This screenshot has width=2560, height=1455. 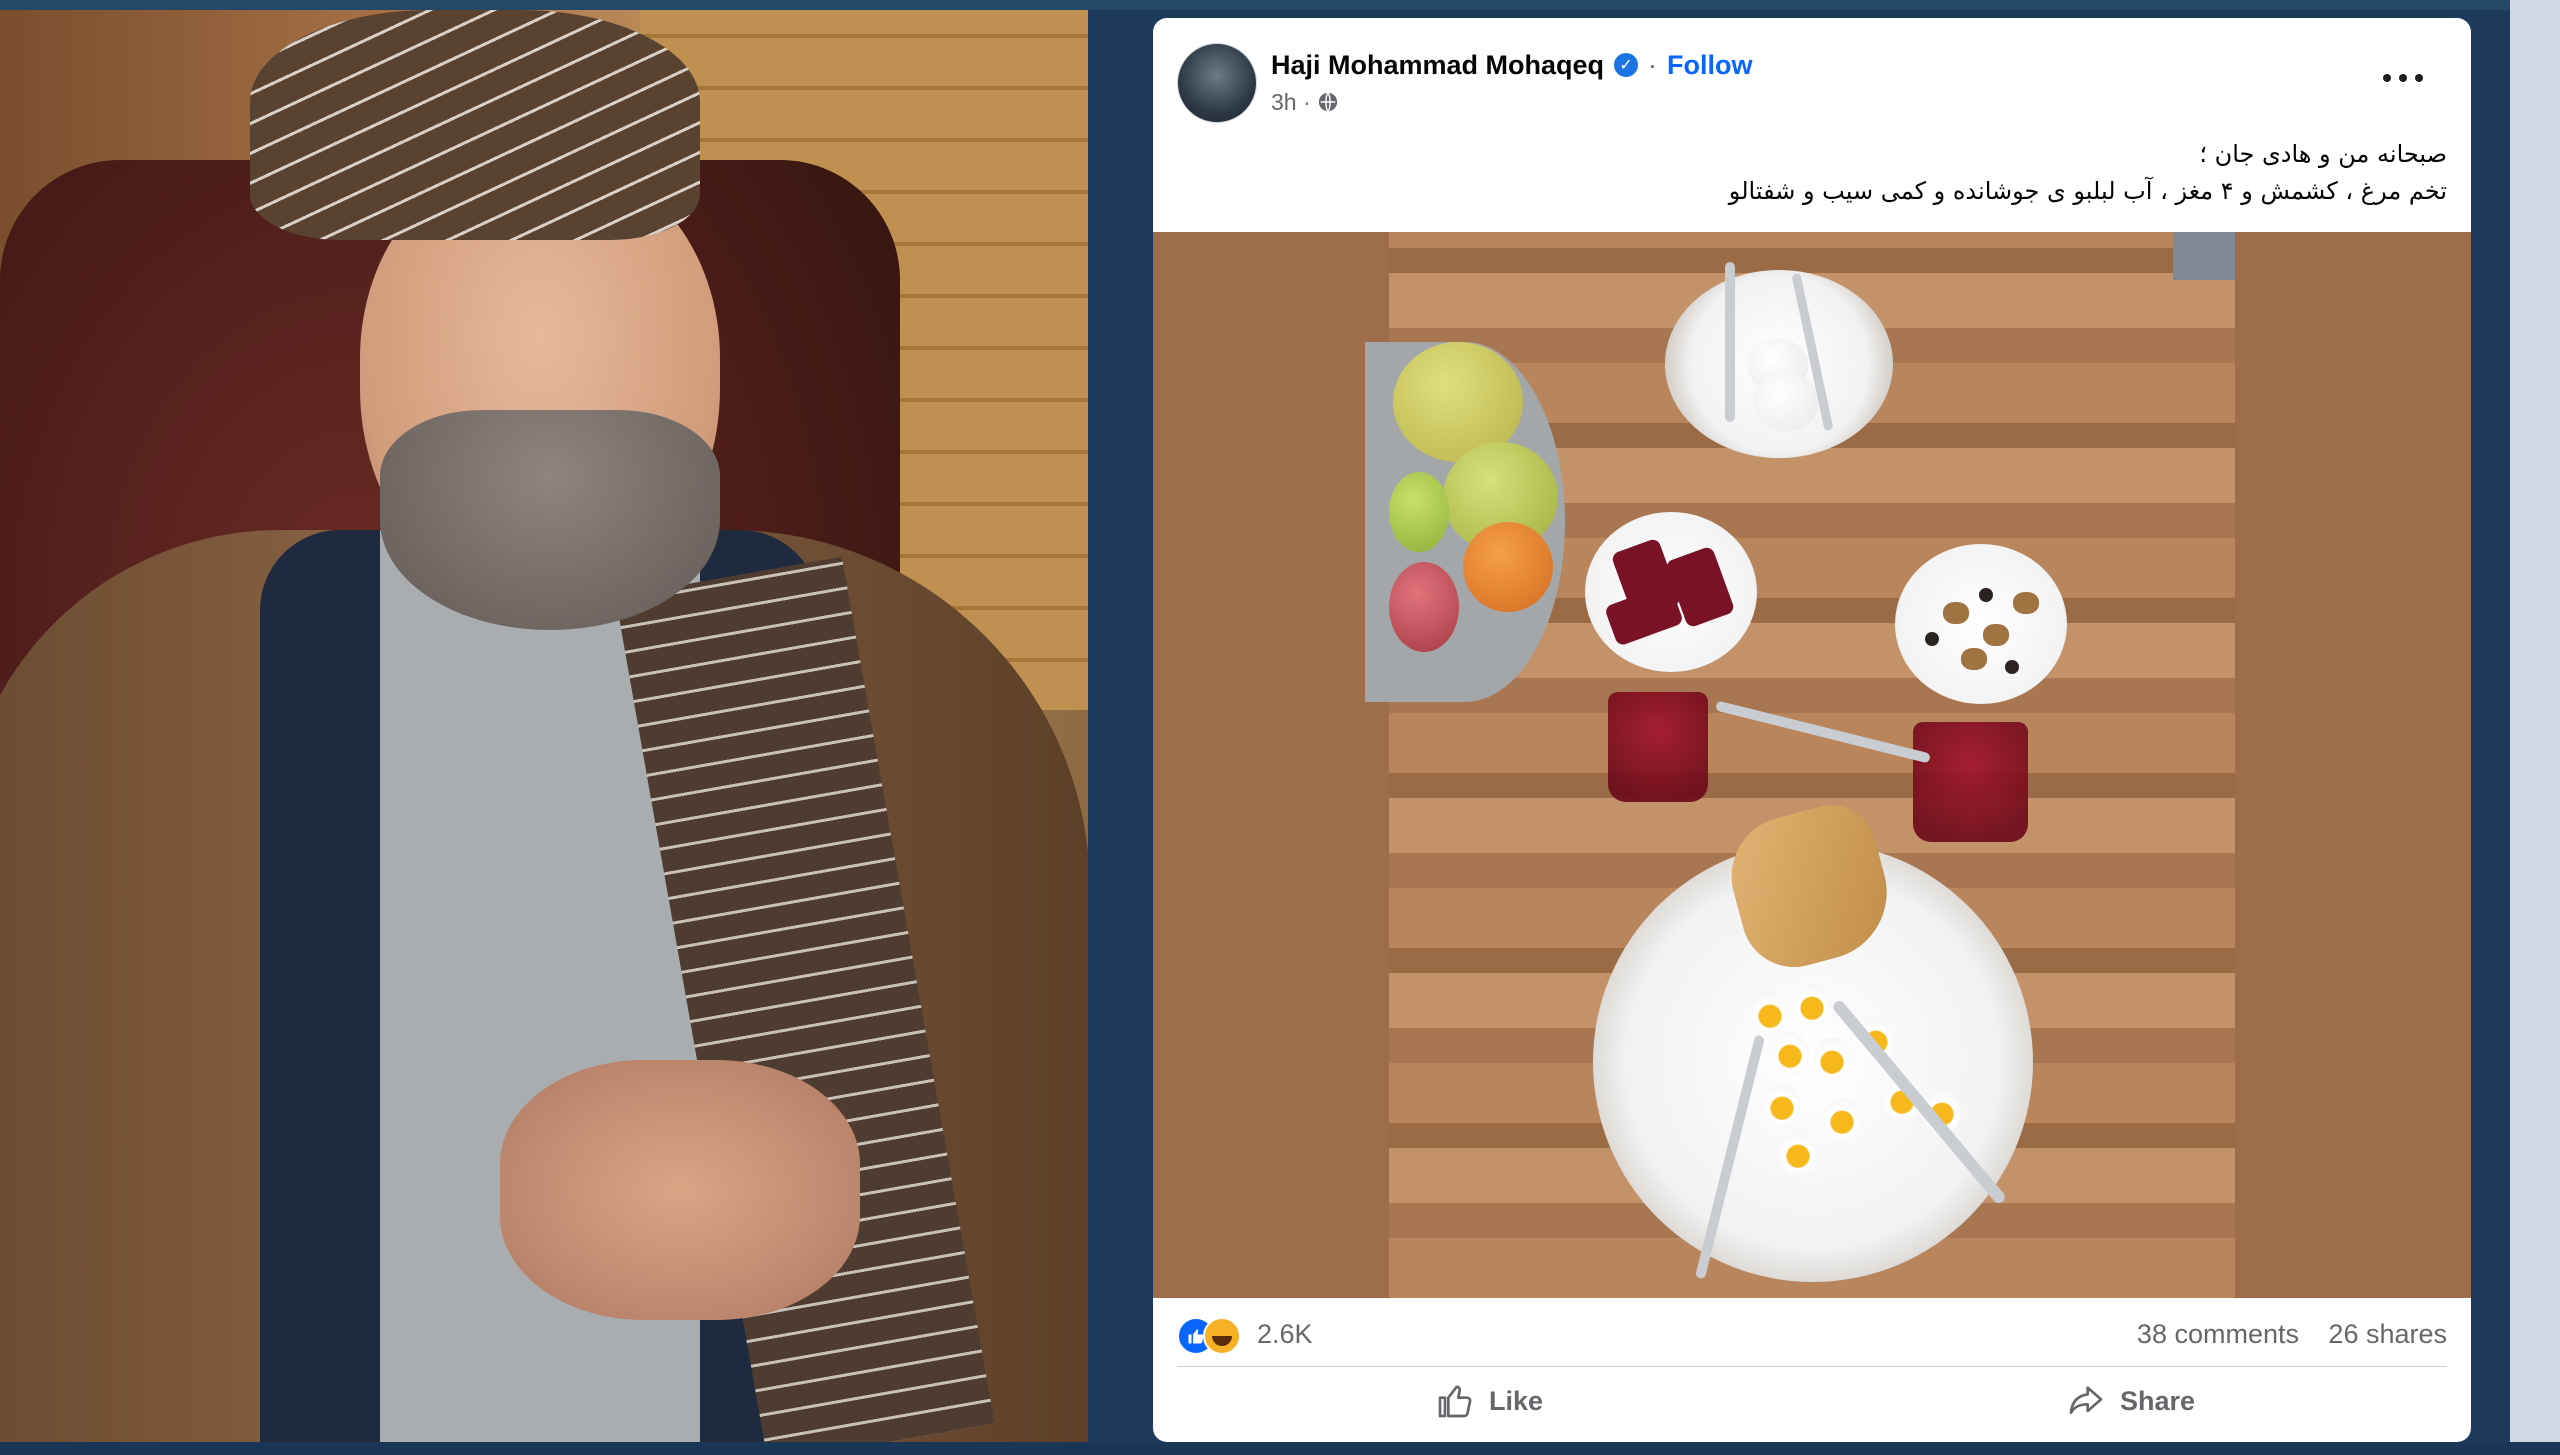 What do you see at coordinates (2387, 1334) in the screenshot?
I see `shares-count: 26 shares` at bounding box center [2387, 1334].